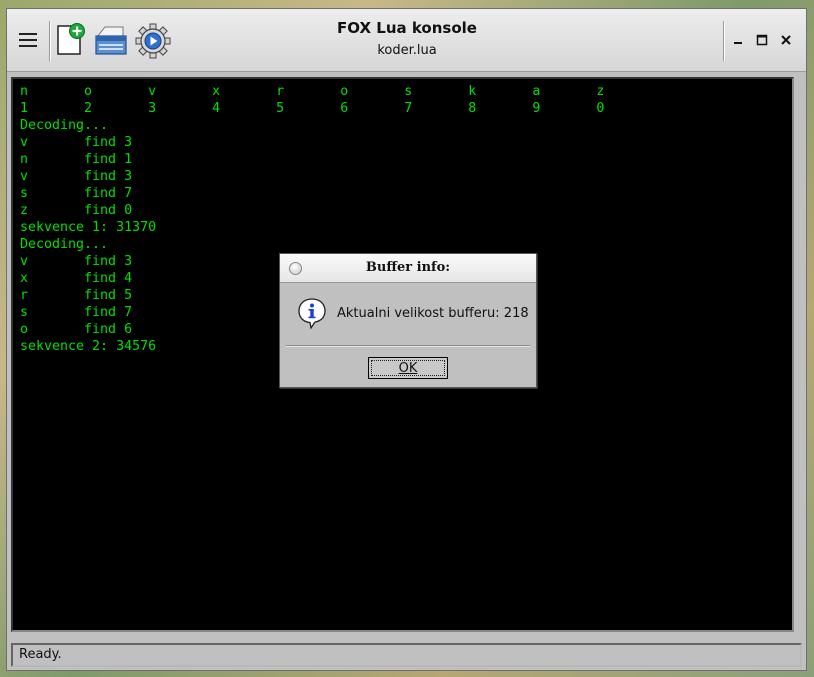 The image size is (814, 677). I want to click on toolbar-separator, so click(50, 41).